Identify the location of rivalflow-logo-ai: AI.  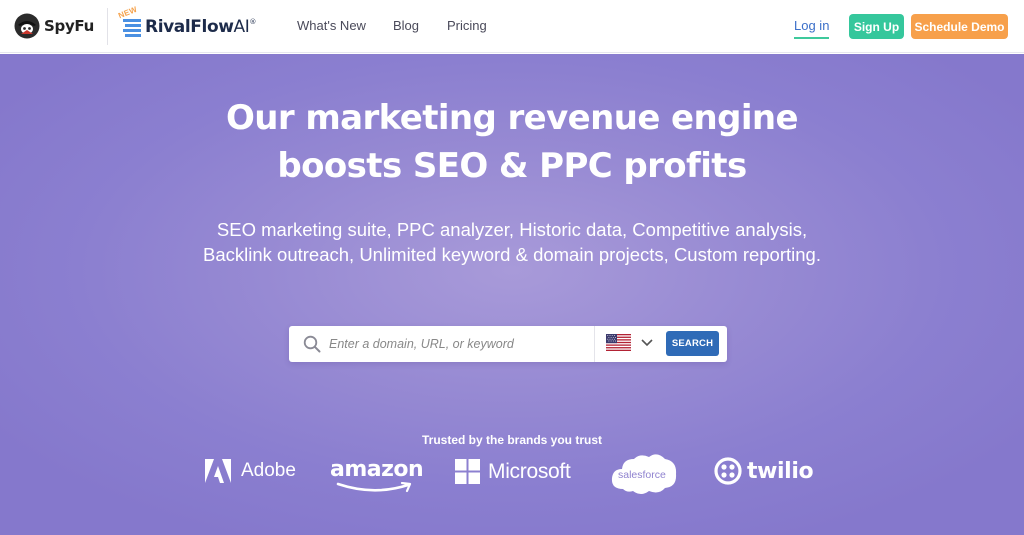
(241, 27).